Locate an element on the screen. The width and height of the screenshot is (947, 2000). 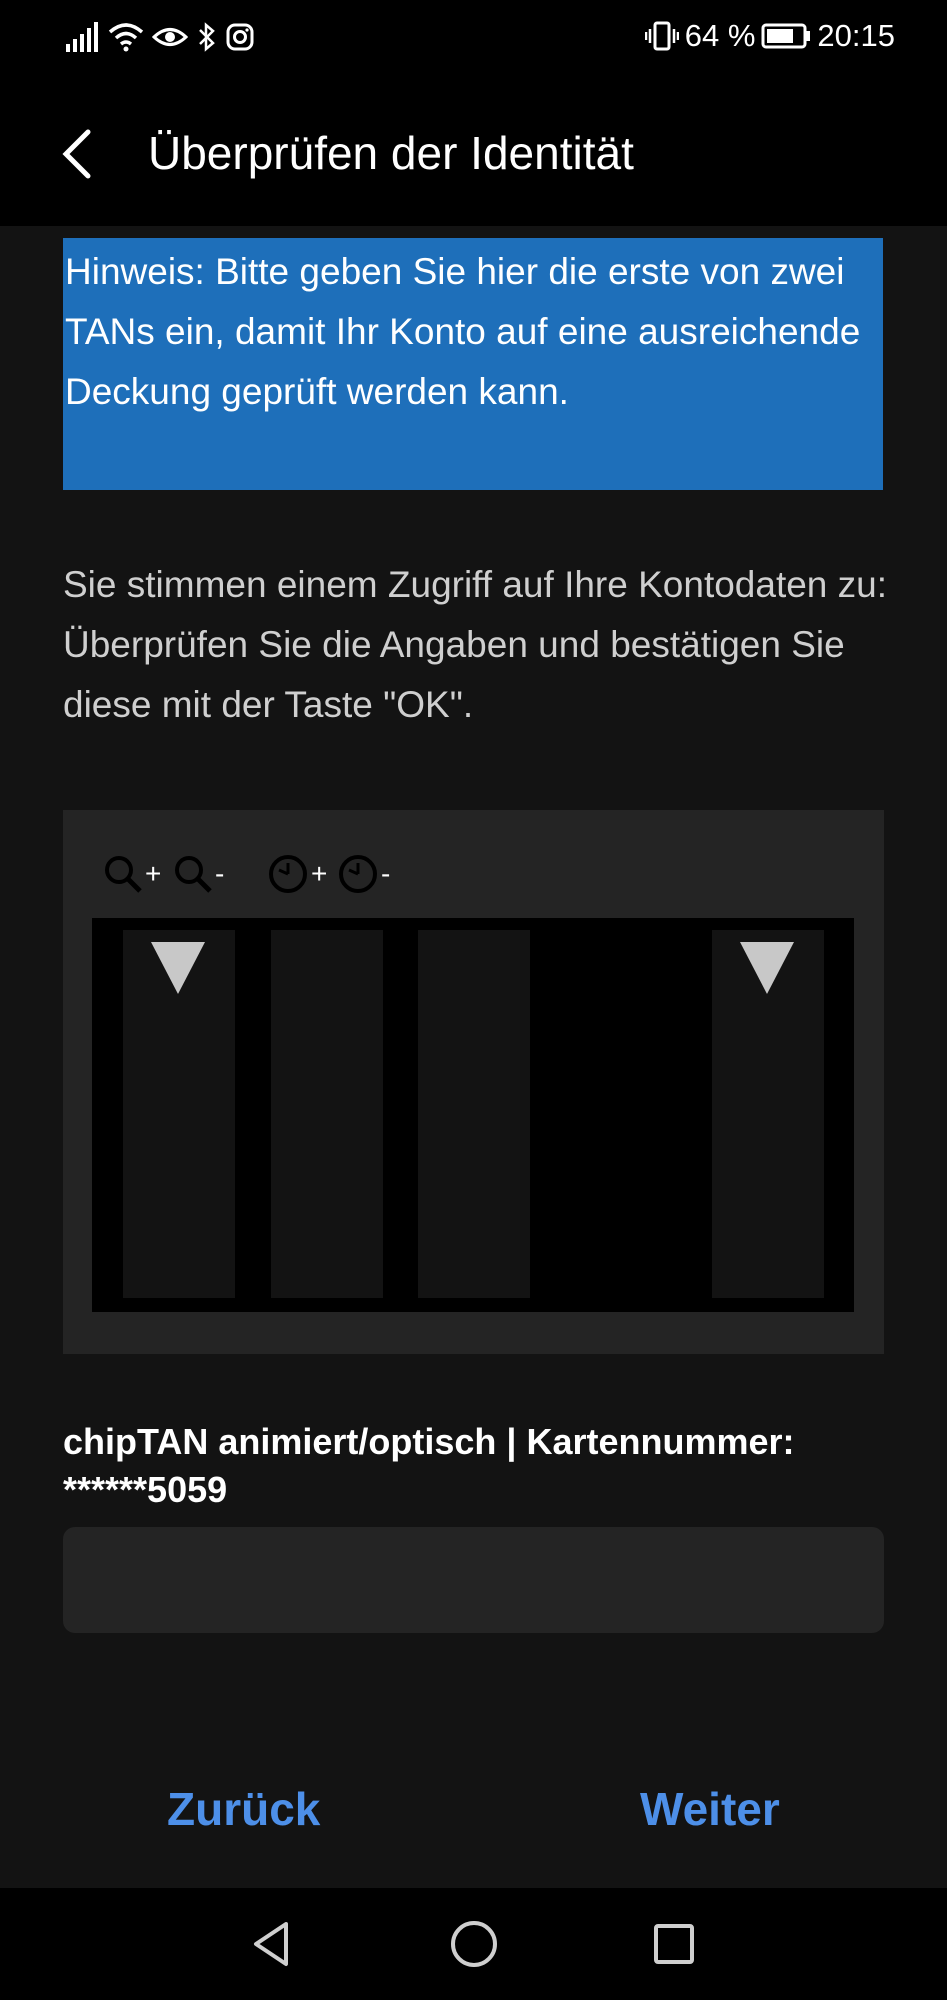
speed-down-button: - is located at coordinates (363, 874).